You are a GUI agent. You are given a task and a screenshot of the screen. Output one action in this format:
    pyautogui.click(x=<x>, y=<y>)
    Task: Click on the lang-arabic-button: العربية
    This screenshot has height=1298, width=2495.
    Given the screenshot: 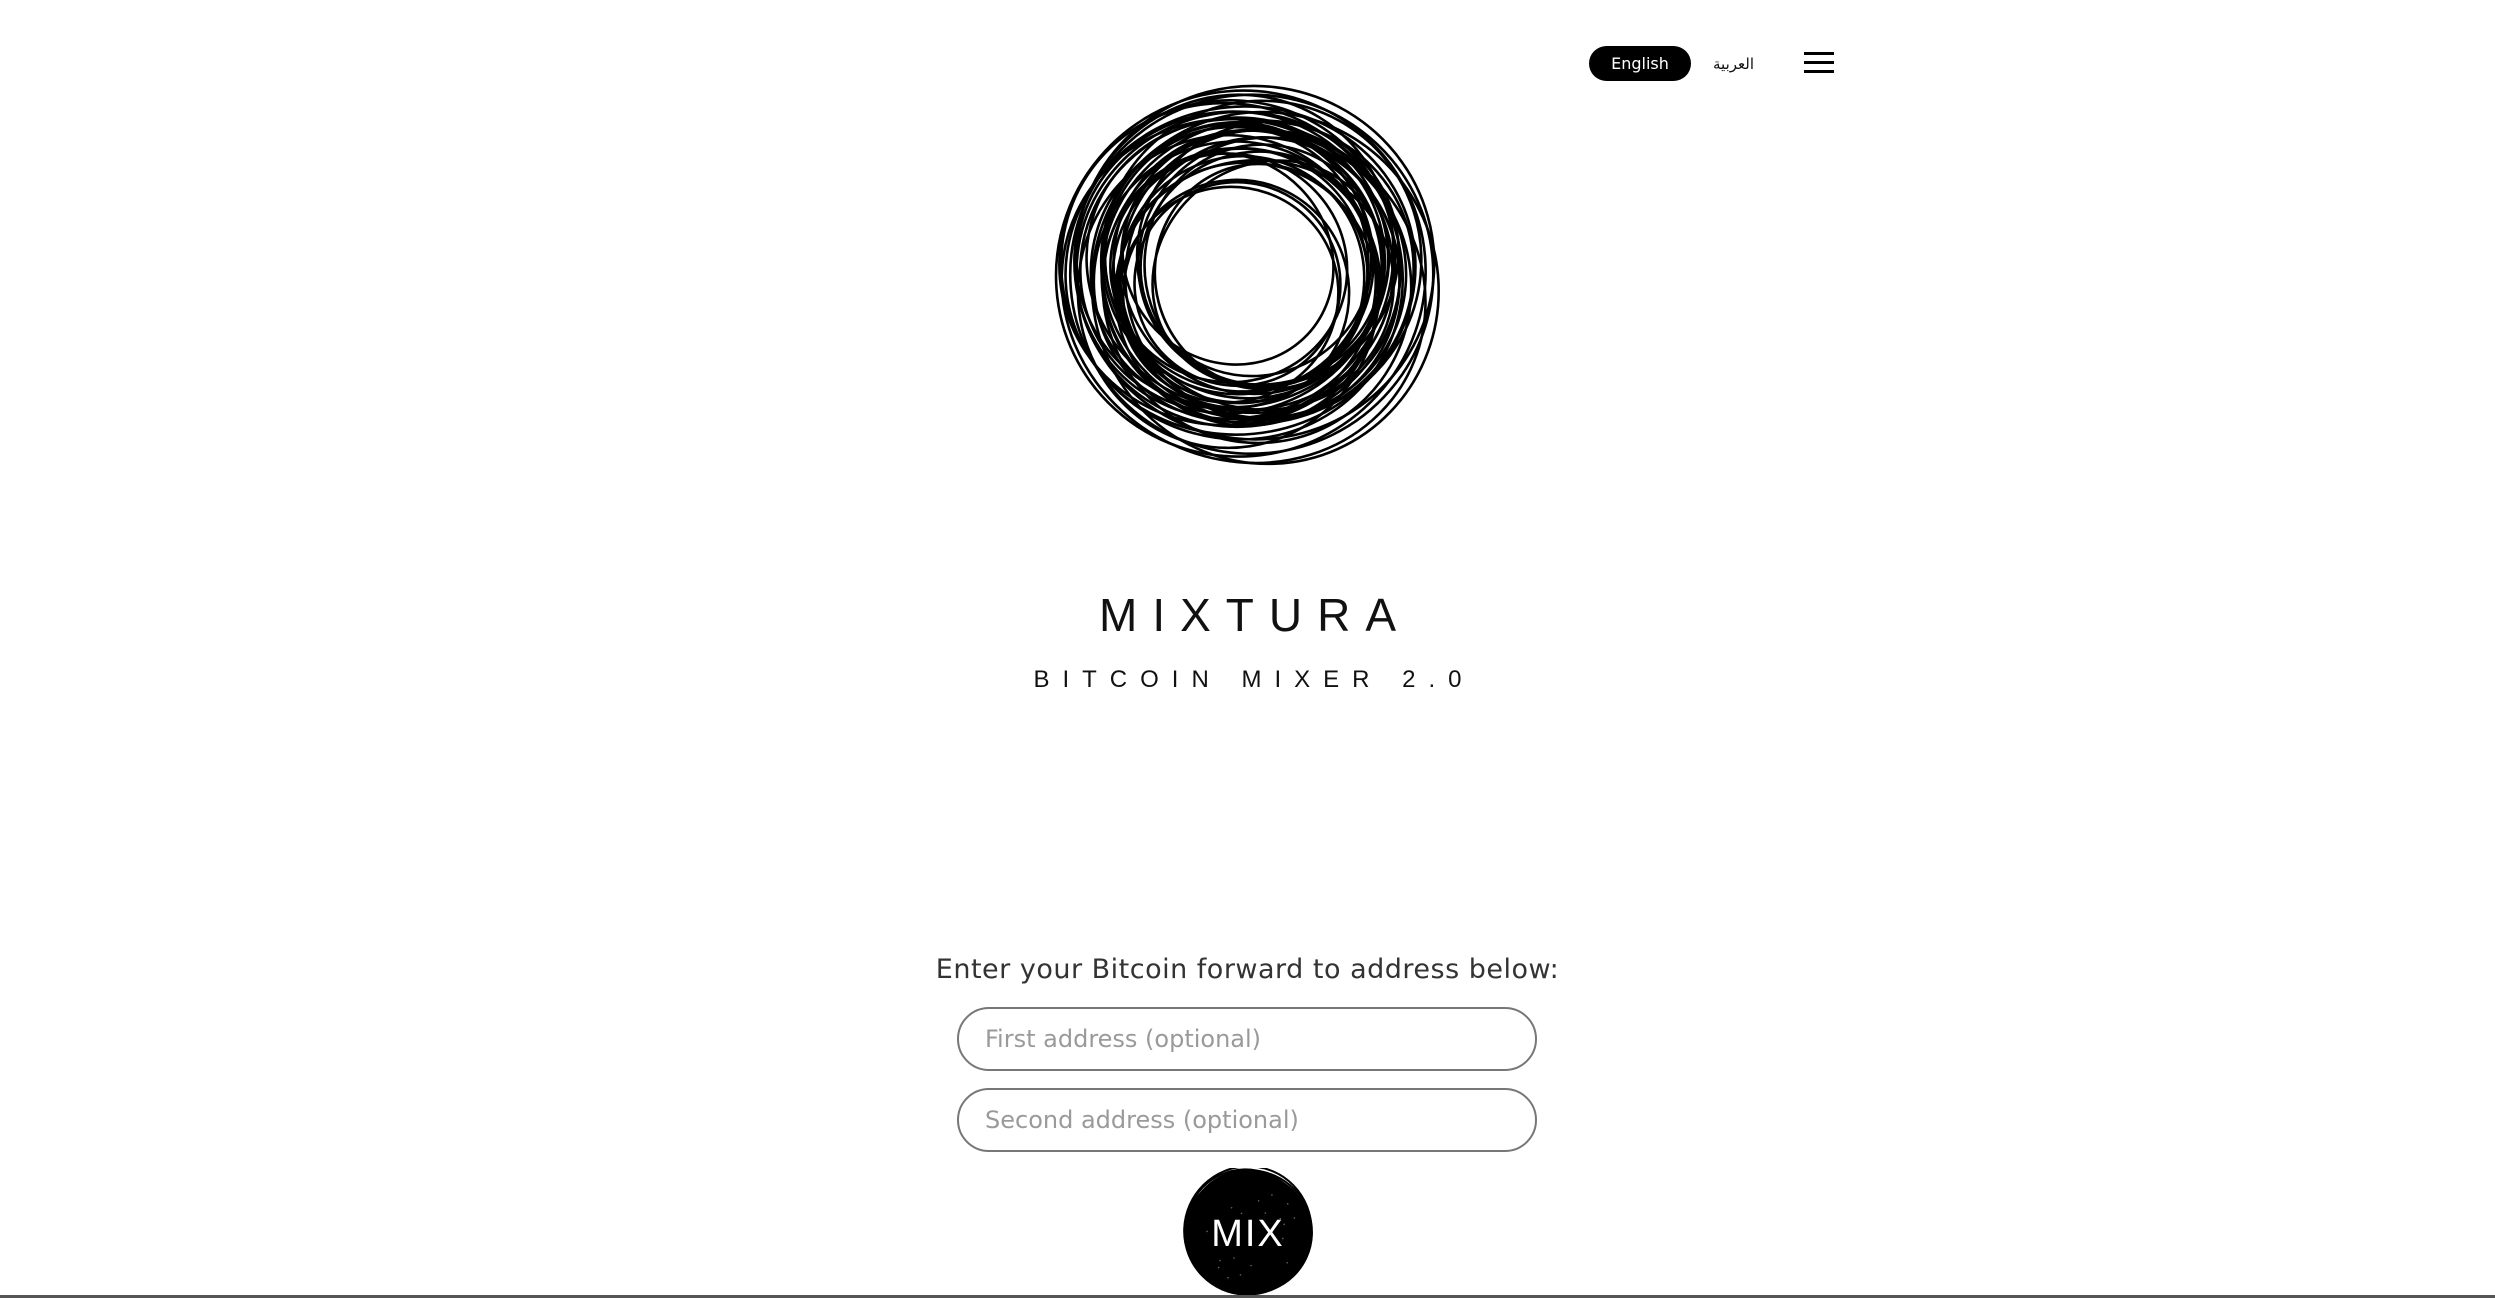 What is the action you would take?
    pyautogui.click(x=1733, y=63)
    